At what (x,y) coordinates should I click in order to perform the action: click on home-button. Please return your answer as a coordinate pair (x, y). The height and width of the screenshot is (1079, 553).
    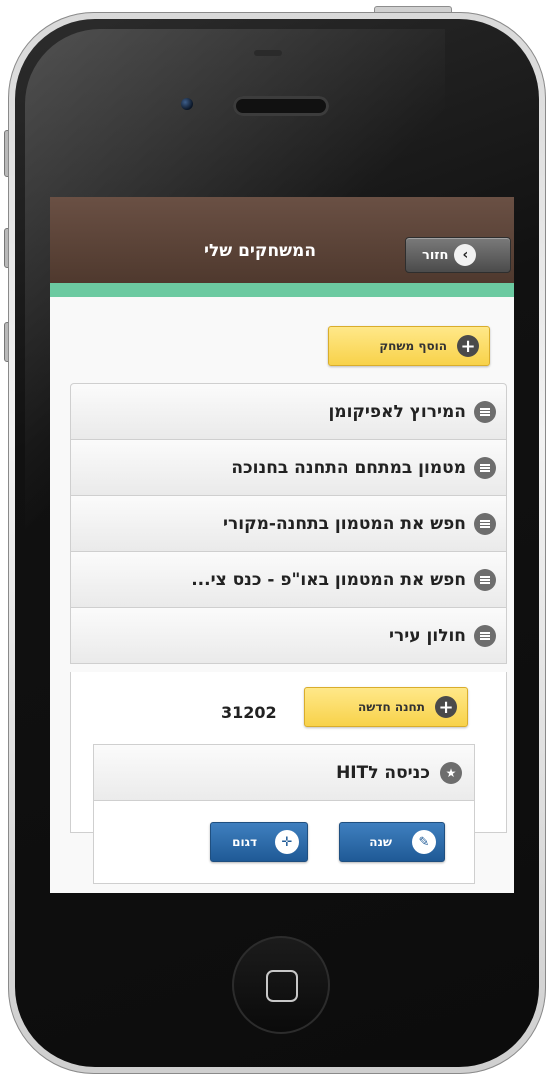
    Looking at the image, I should click on (281, 985).